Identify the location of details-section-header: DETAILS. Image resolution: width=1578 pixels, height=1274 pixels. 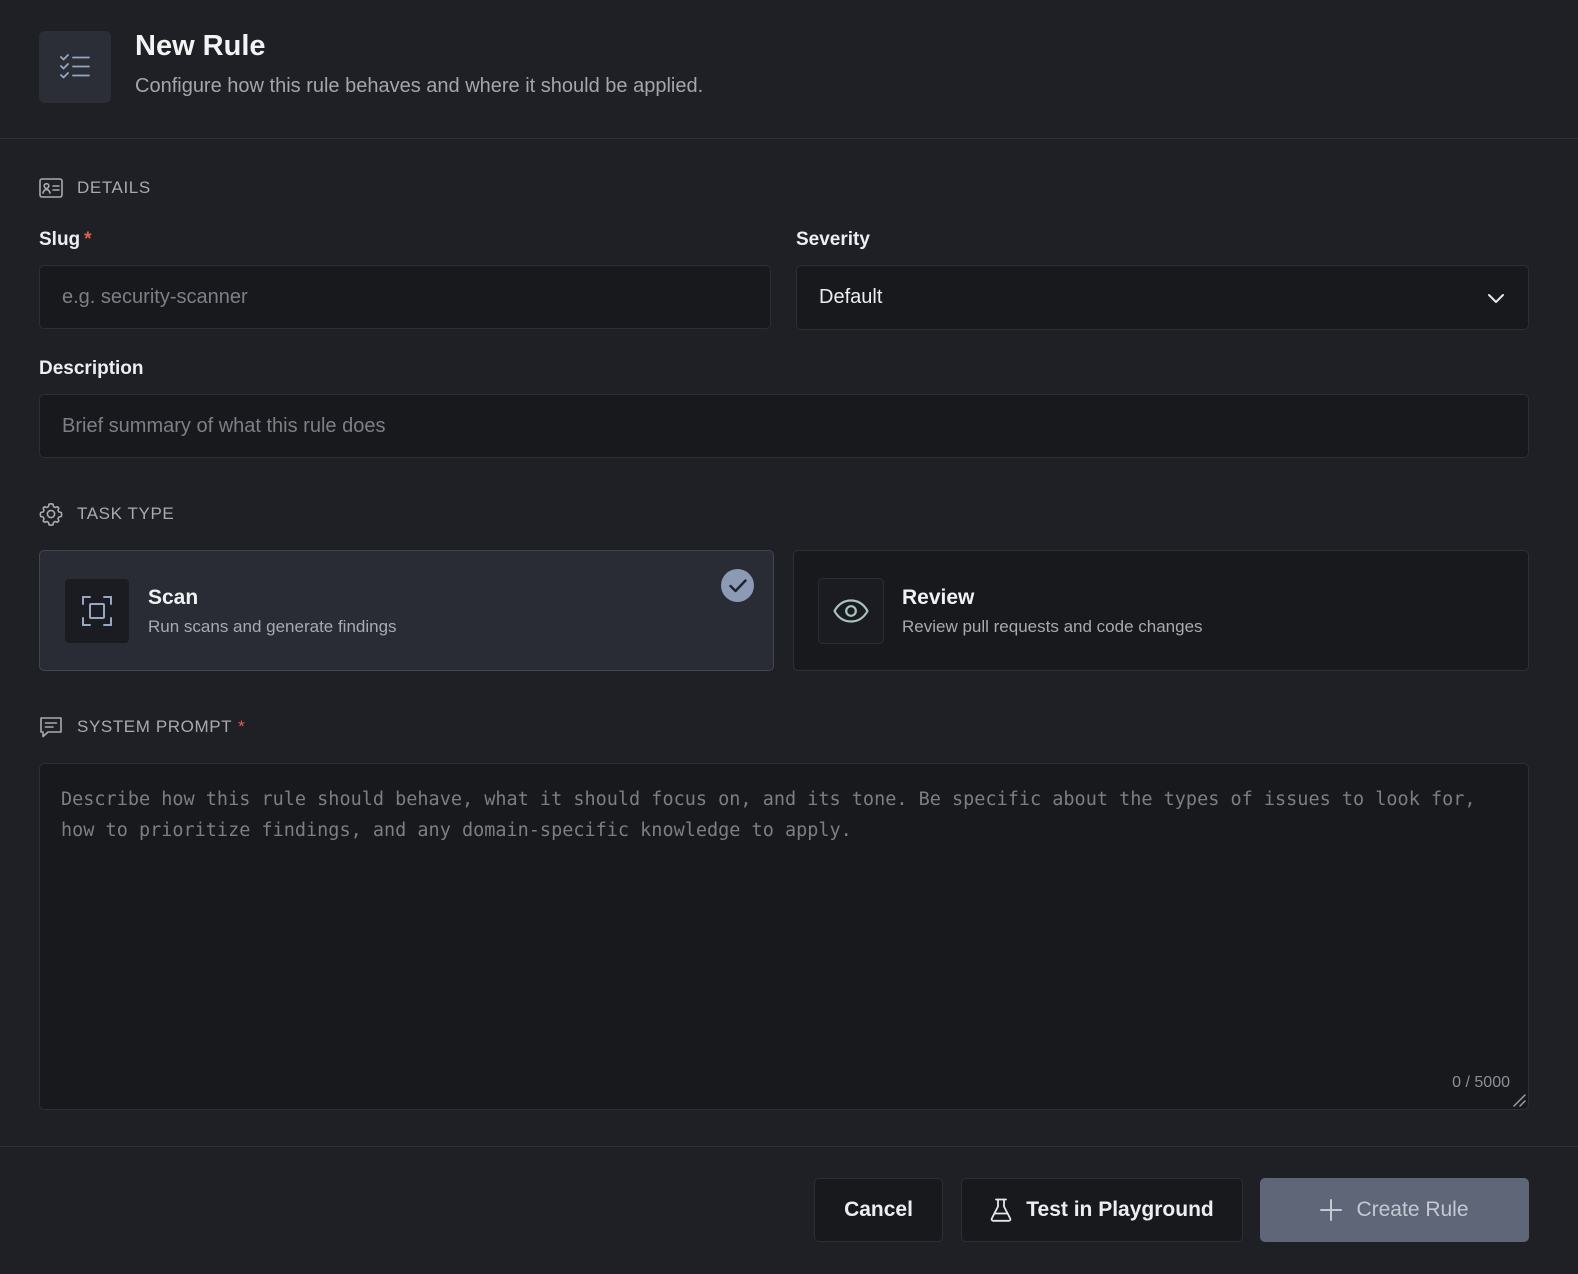
(95, 188).